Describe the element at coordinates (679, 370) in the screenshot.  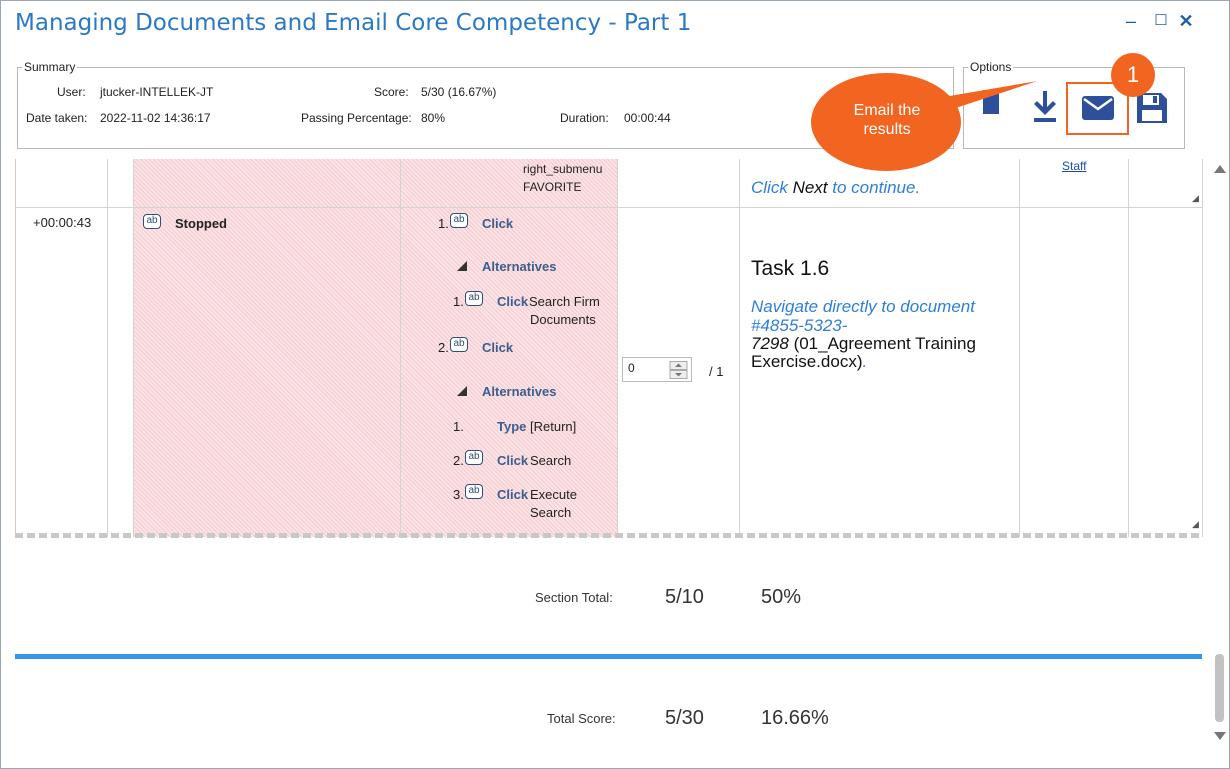
I see `spinner-arrows-icon` at that location.